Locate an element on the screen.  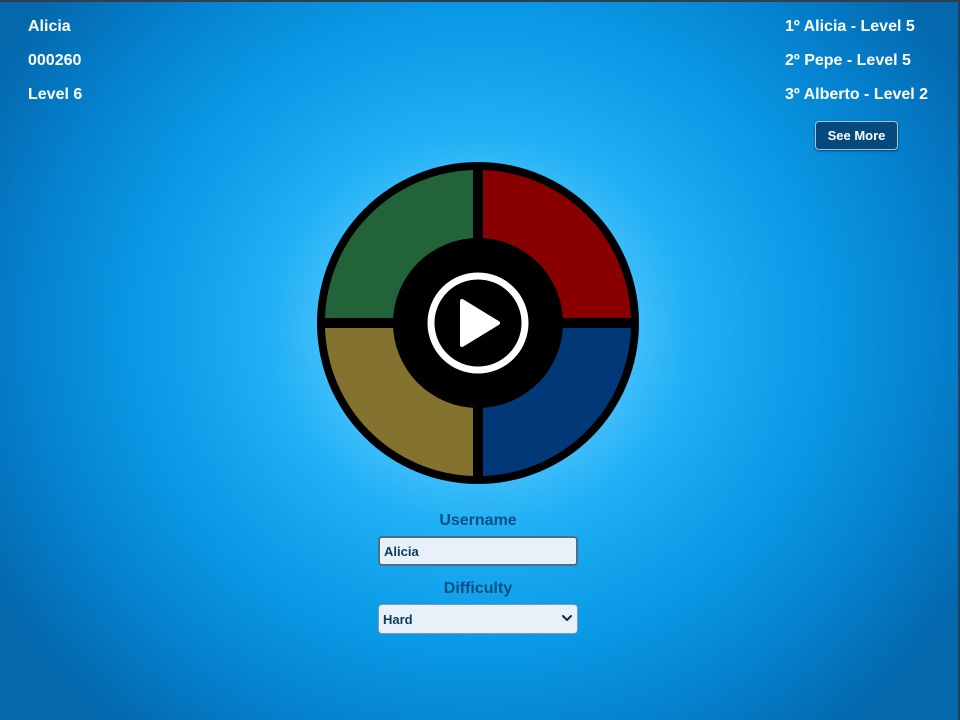
difficulty-select: Hard is located at coordinates (478, 619).